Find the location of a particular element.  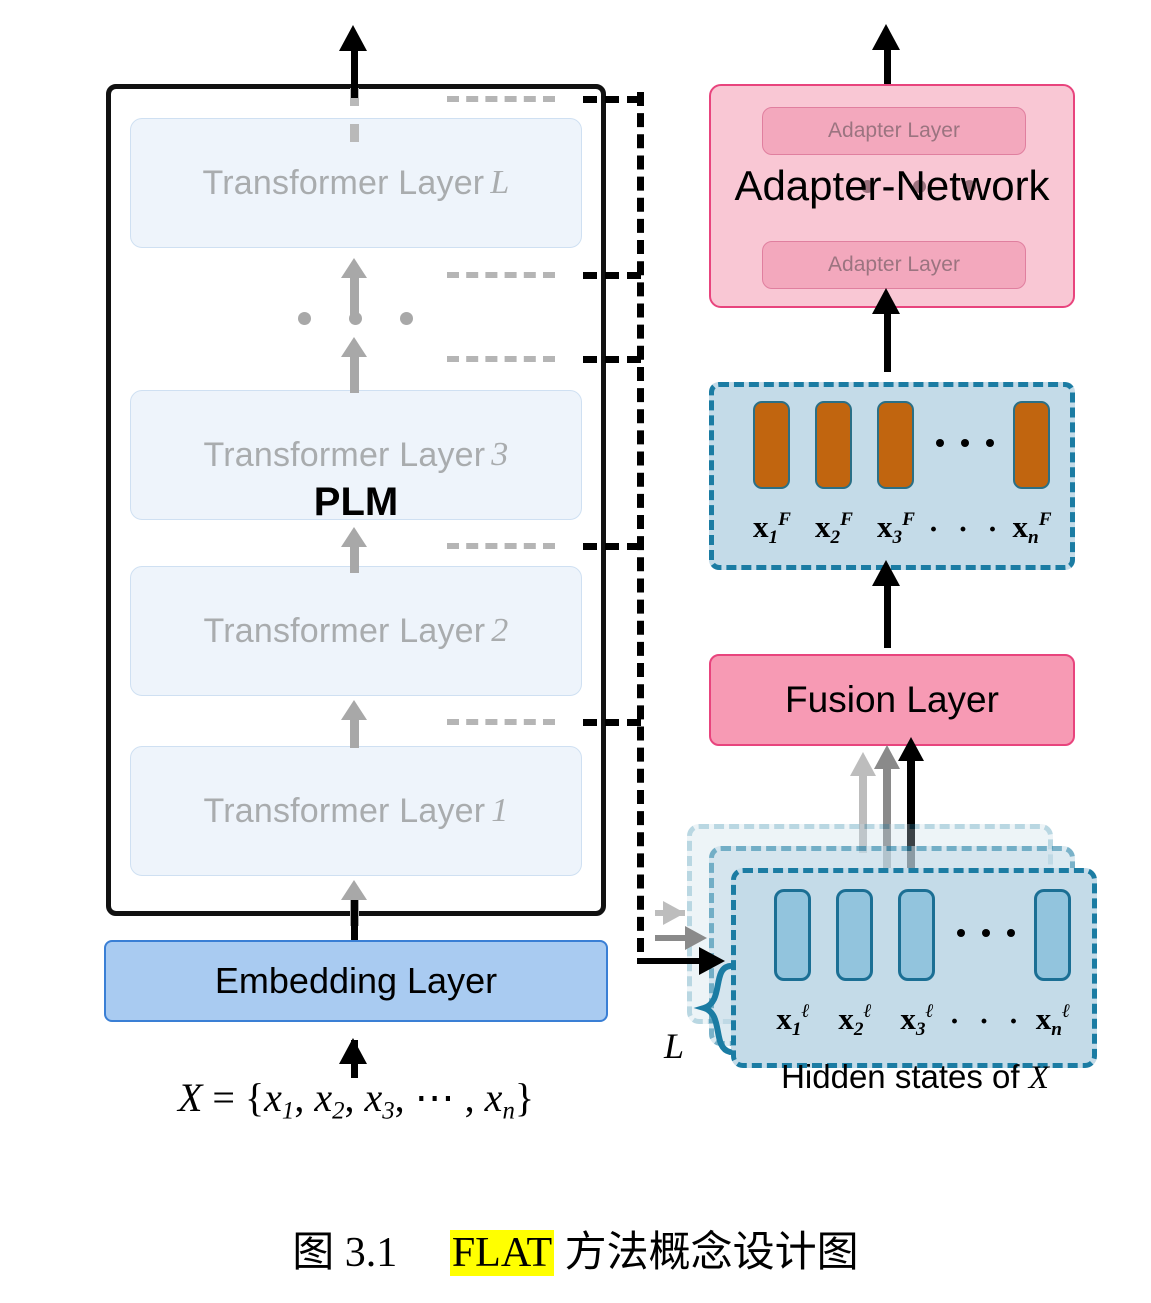

transformer-layer-2-index: 2 is located at coordinates (500, 630).